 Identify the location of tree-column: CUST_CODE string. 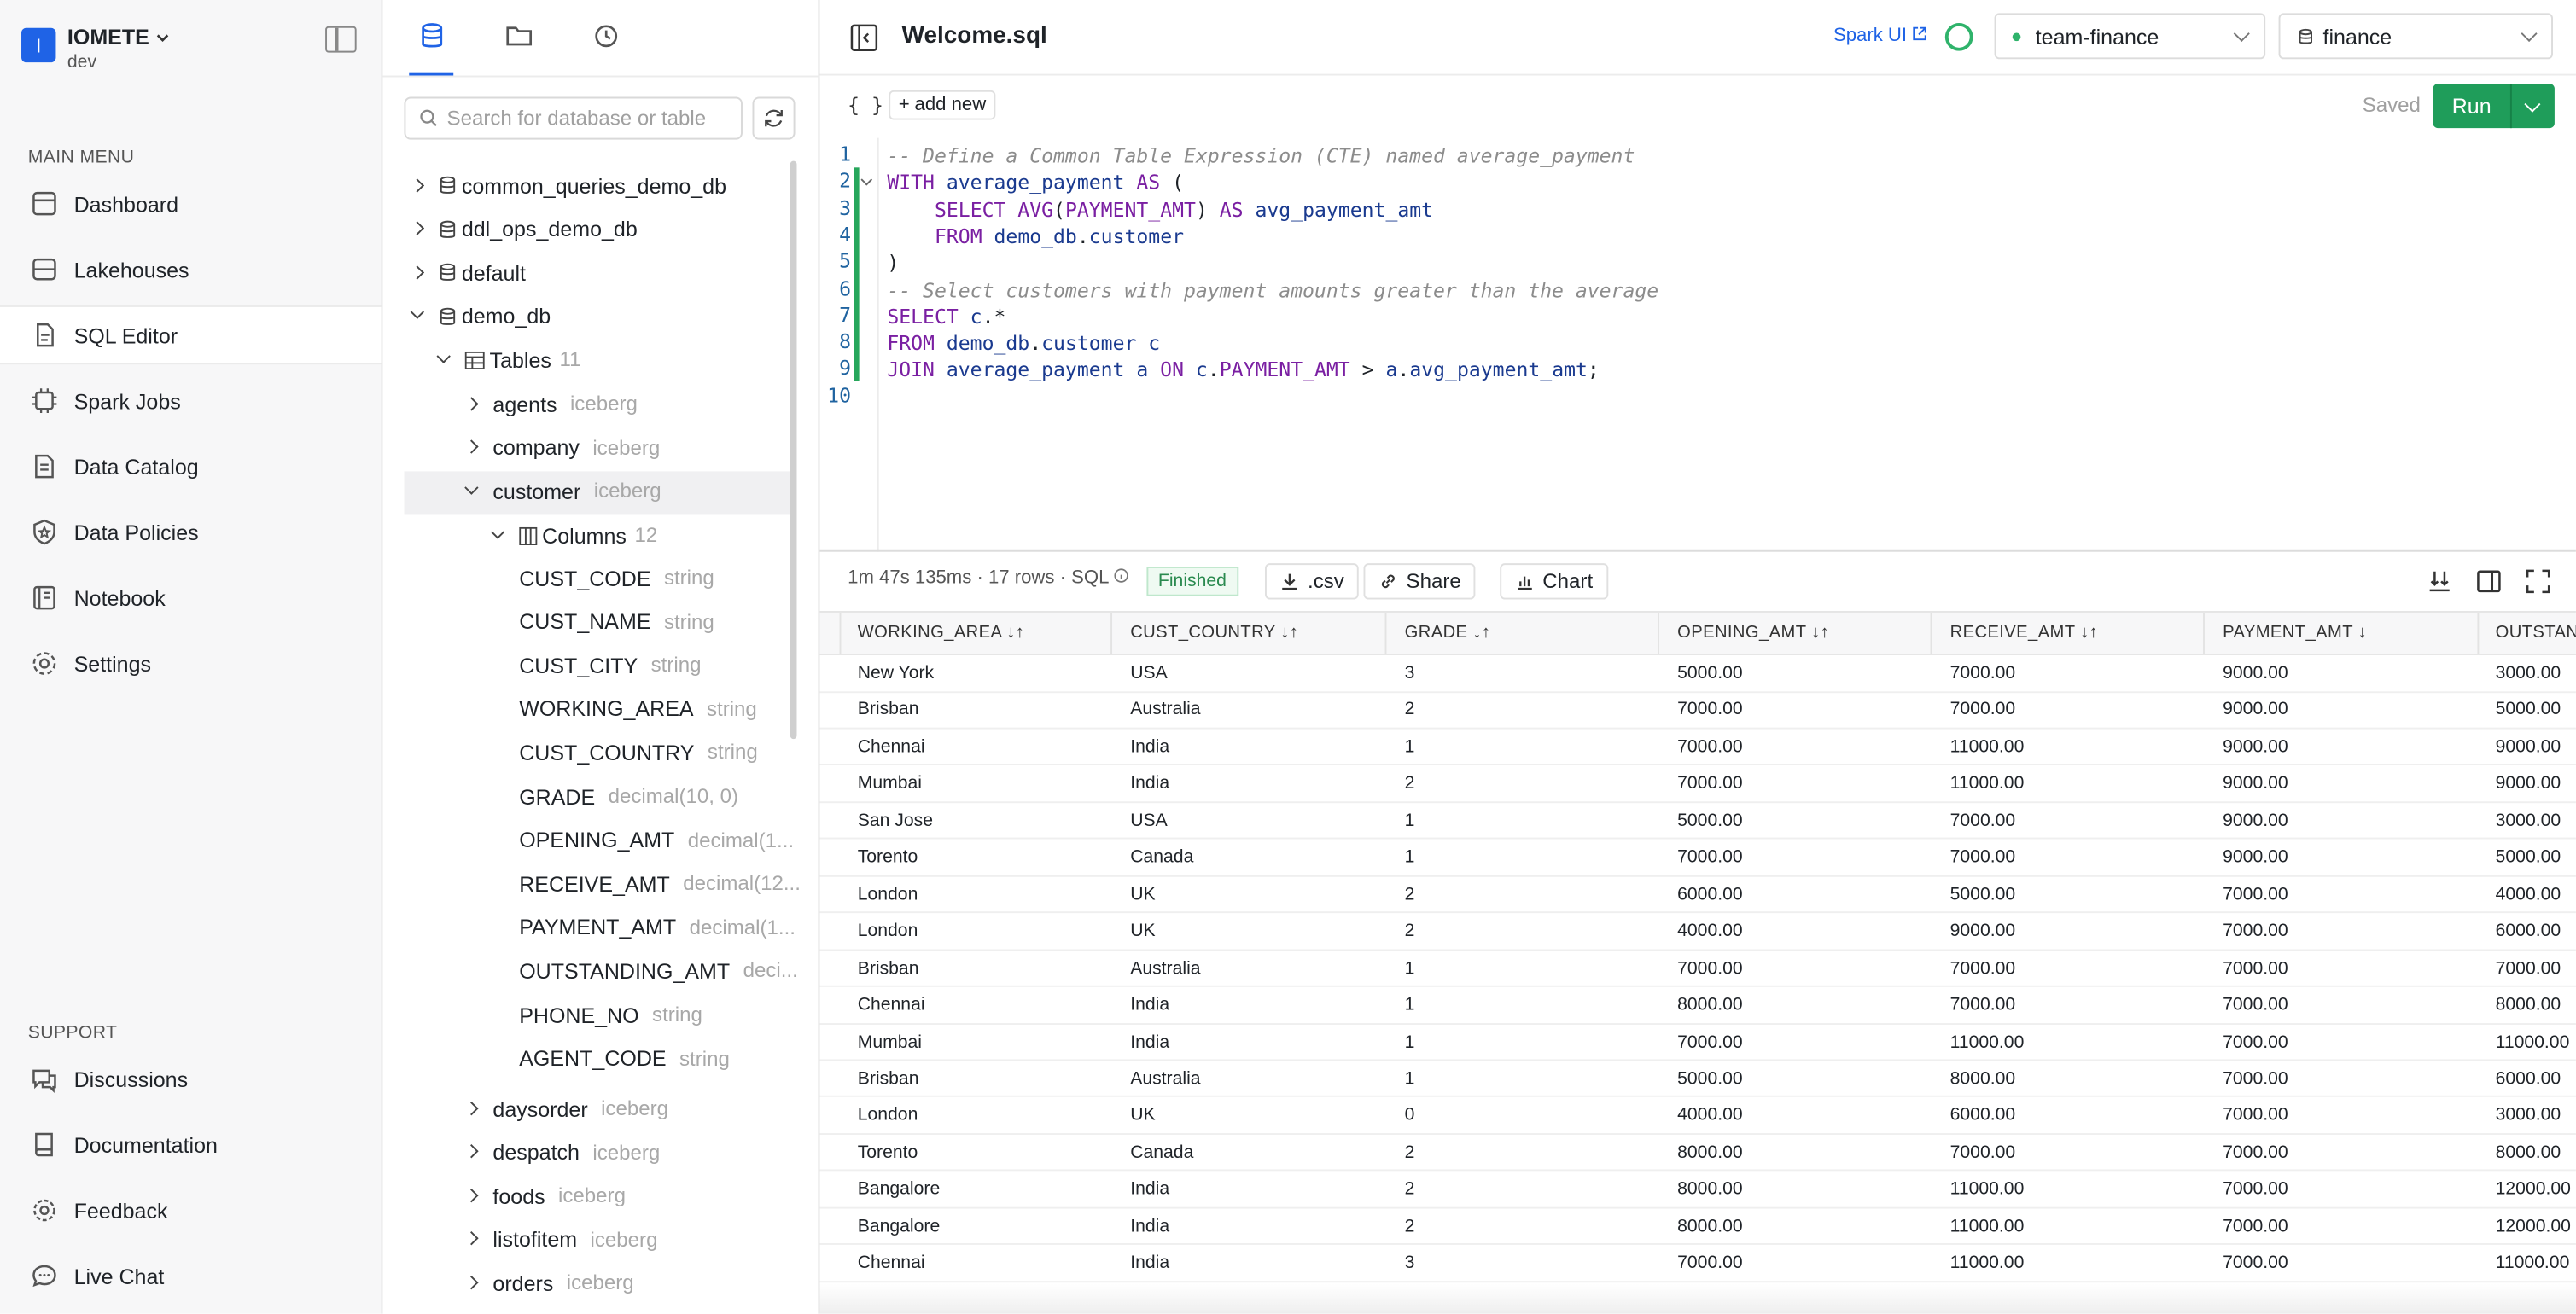
(616, 577).